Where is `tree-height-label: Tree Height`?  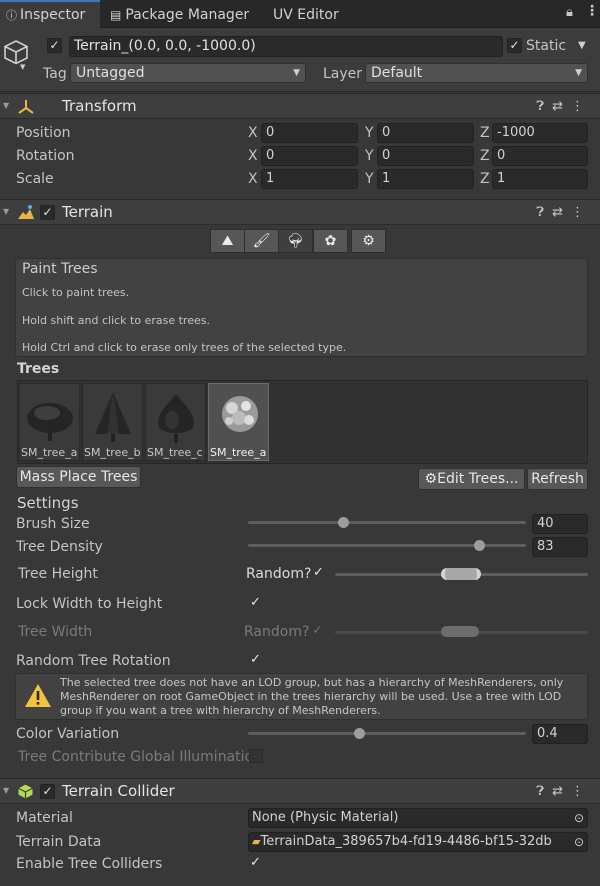 tree-height-label: Tree Height is located at coordinates (58, 574).